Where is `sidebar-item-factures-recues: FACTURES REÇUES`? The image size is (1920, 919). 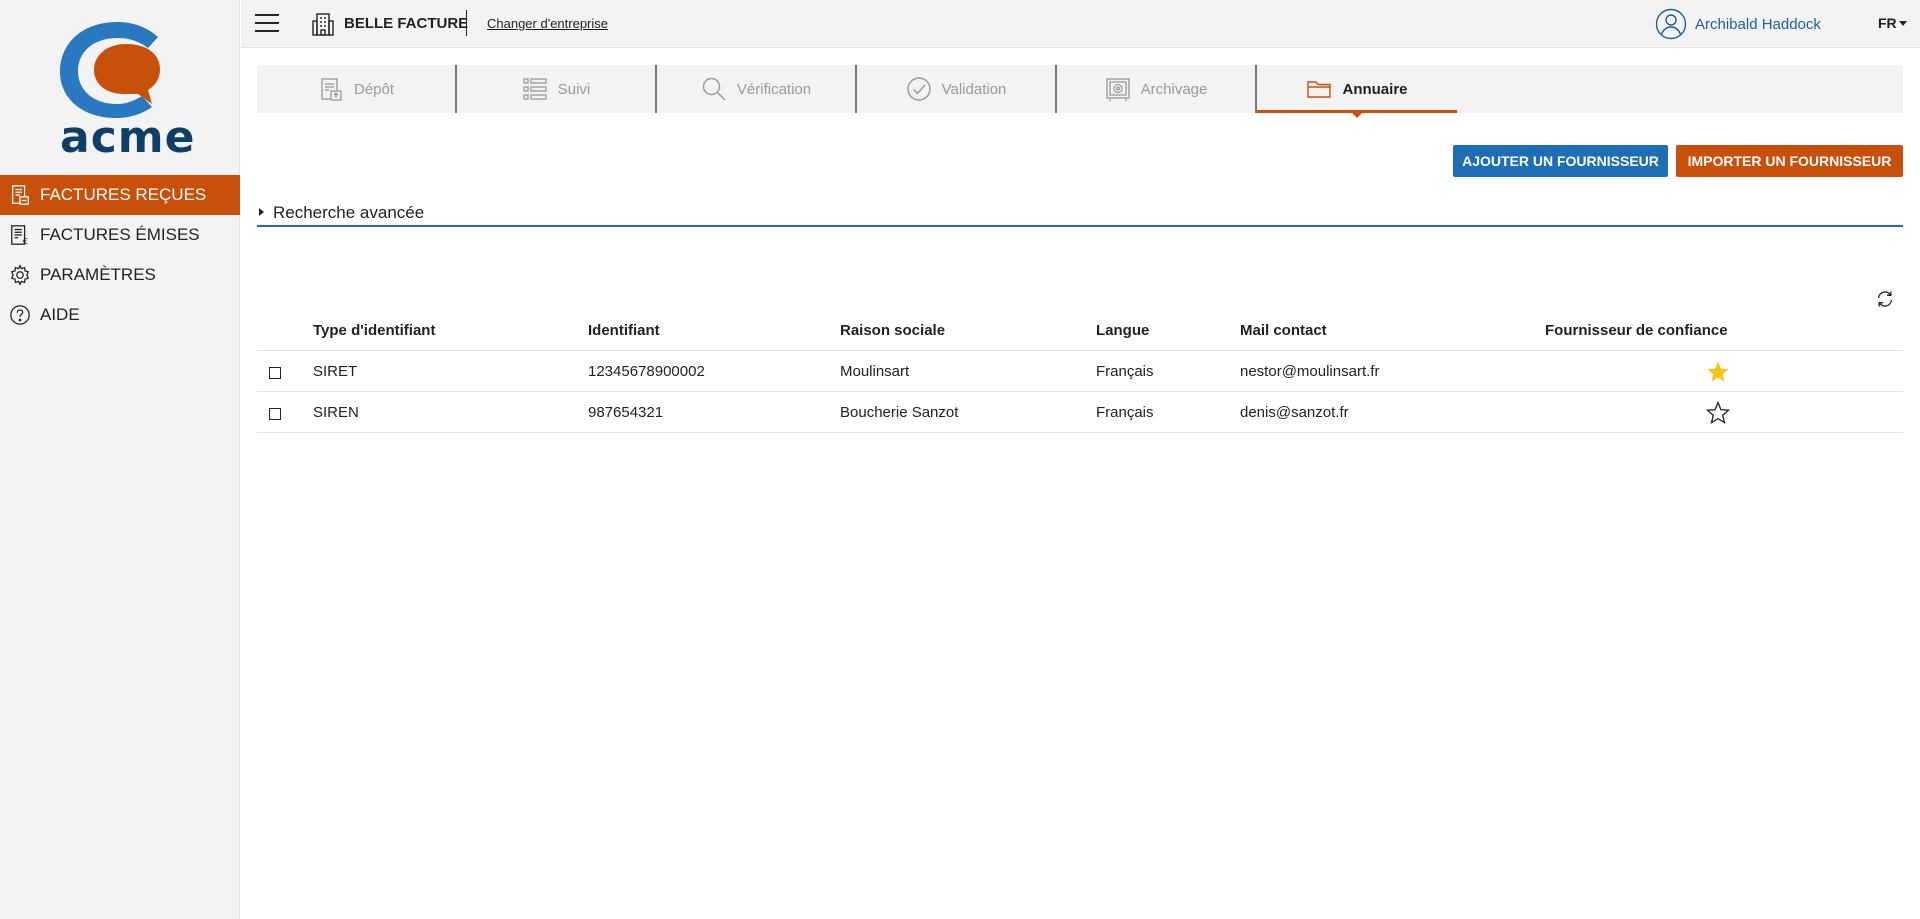
sidebar-item-factures-recues: FACTURES REÇUES is located at coordinates (120, 195).